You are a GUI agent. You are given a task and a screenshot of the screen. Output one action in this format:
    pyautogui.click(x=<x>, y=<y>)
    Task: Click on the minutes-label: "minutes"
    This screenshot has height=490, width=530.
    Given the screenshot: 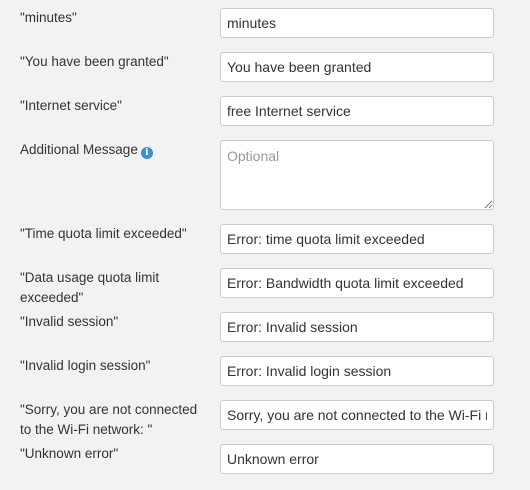 What is the action you would take?
    pyautogui.click(x=48, y=17)
    